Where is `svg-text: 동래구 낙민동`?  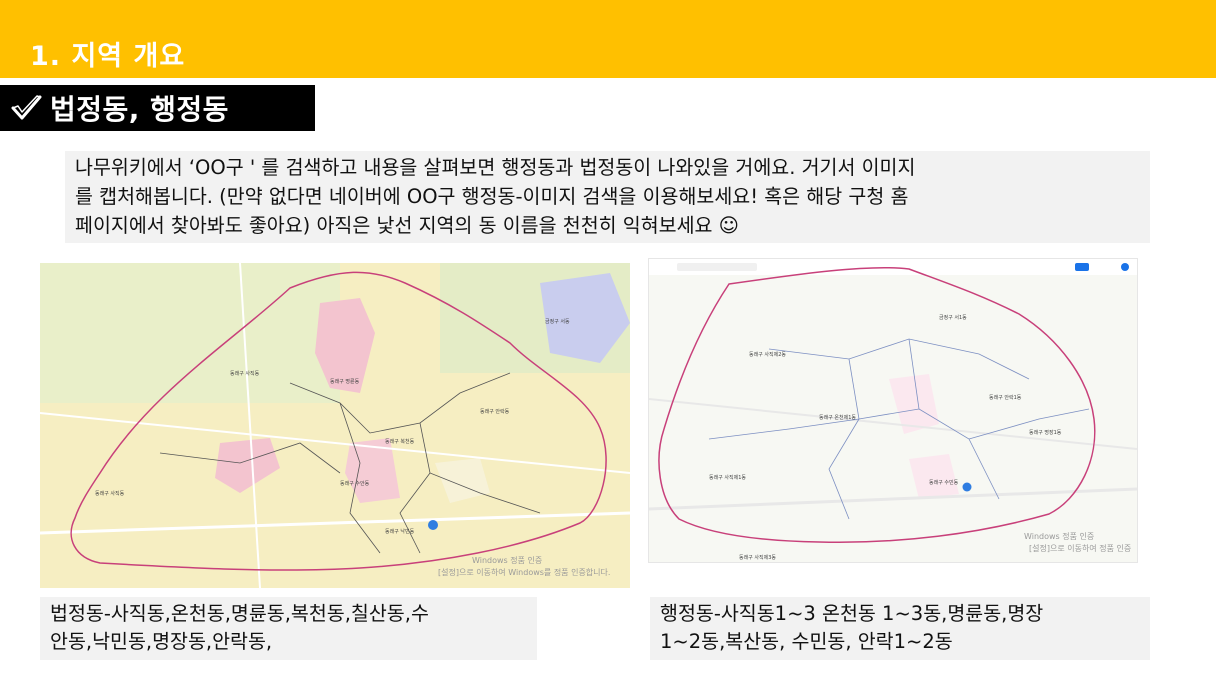 svg-text: 동래구 낙민동 is located at coordinates (400, 531).